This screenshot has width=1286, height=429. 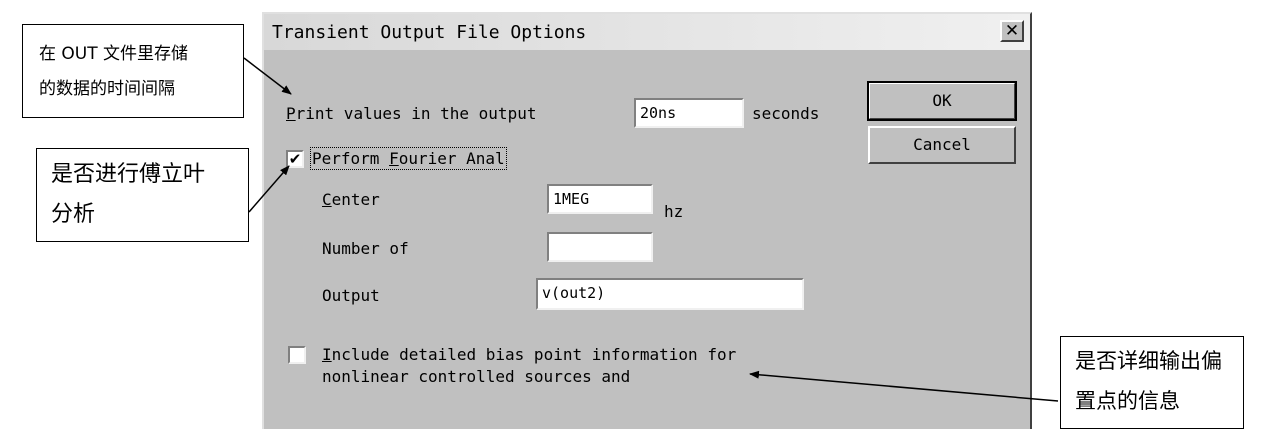 I want to click on annotation-fourier-line2: 分析, so click(x=73, y=214).